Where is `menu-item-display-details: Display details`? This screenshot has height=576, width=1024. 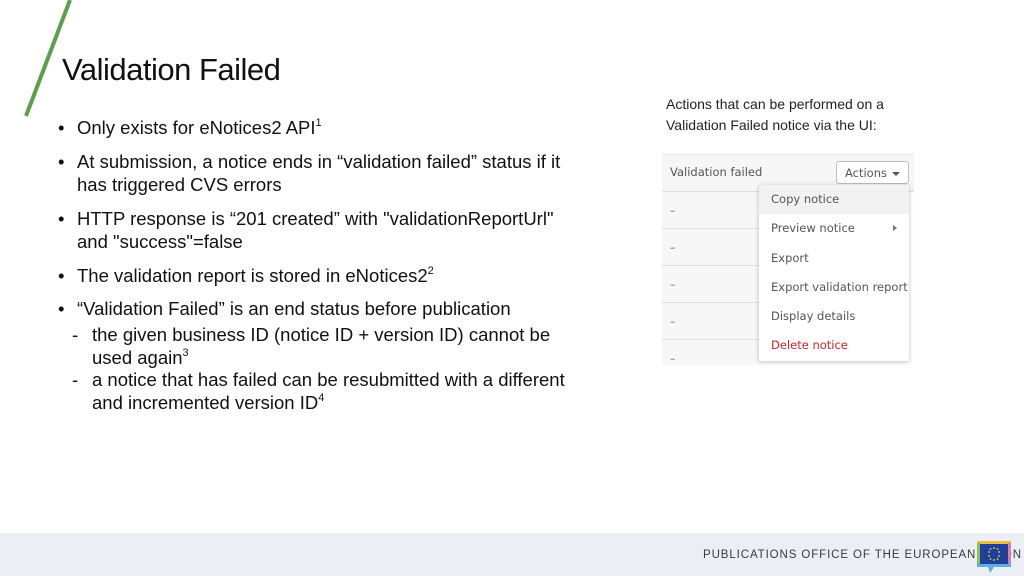
menu-item-display-details: Display details is located at coordinates (834, 316).